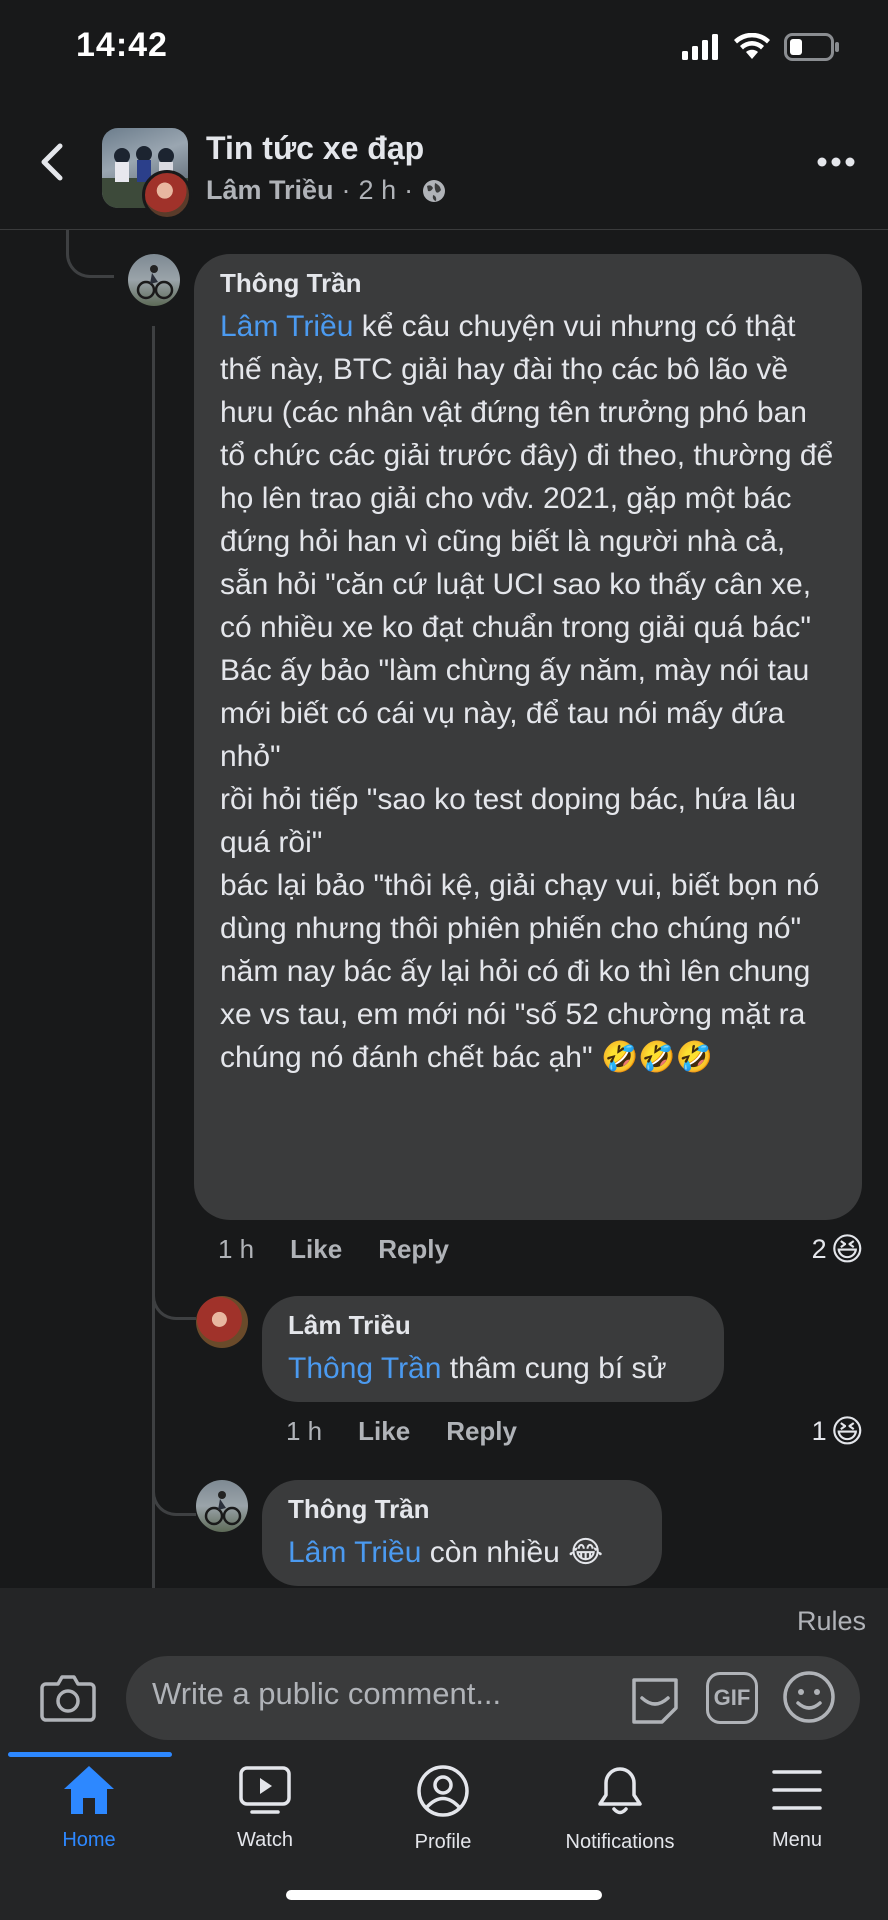 This screenshot has width=888, height=1920. I want to click on reaction-count: 1, so click(819, 1430).